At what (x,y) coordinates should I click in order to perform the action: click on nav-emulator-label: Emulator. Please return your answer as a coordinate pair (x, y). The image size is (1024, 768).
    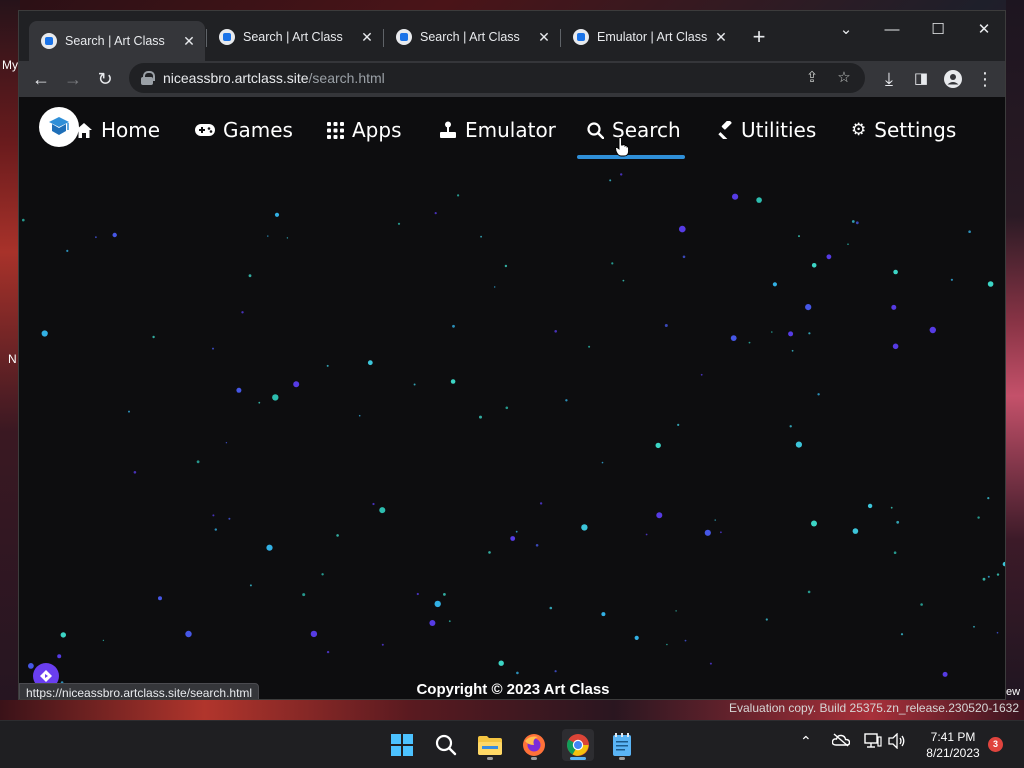
    Looking at the image, I should click on (510, 130).